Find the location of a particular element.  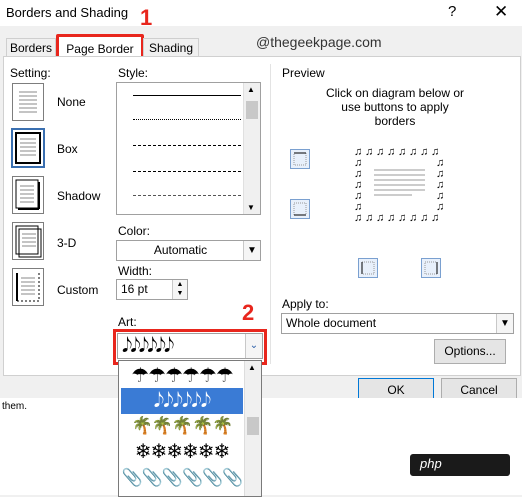

art-option-palm-trees: 🌴🌴🌴🌴🌴 is located at coordinates (182, 426).